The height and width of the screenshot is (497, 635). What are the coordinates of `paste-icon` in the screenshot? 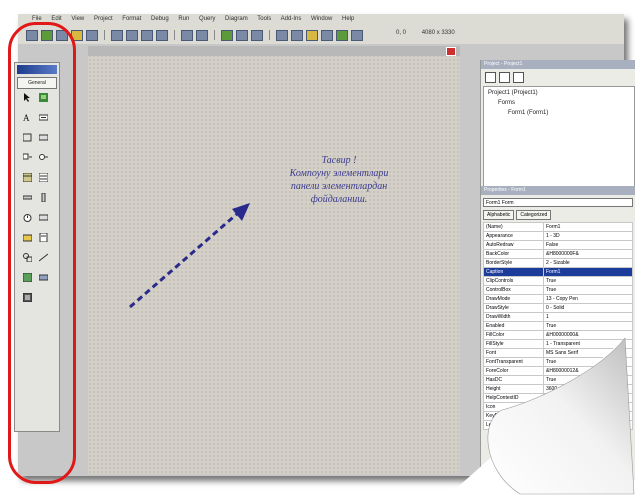 It's located at (147, 35).